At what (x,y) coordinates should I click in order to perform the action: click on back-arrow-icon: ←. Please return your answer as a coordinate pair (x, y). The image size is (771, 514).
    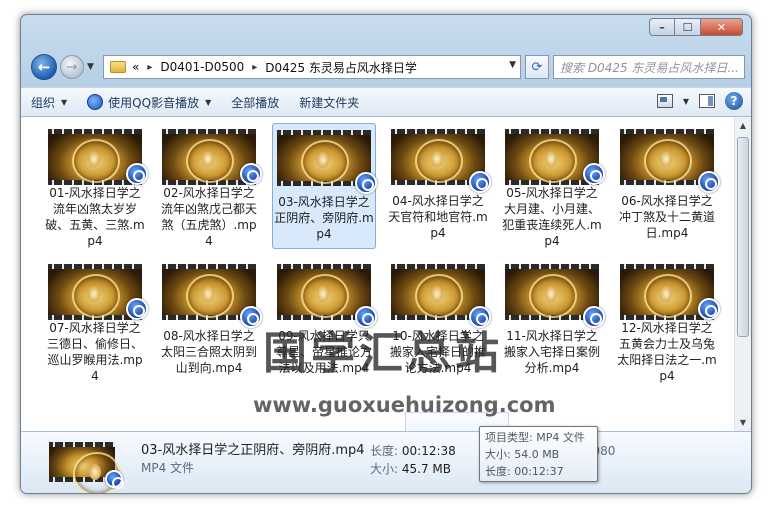
    Looking at the image, I should click on (44, 67).